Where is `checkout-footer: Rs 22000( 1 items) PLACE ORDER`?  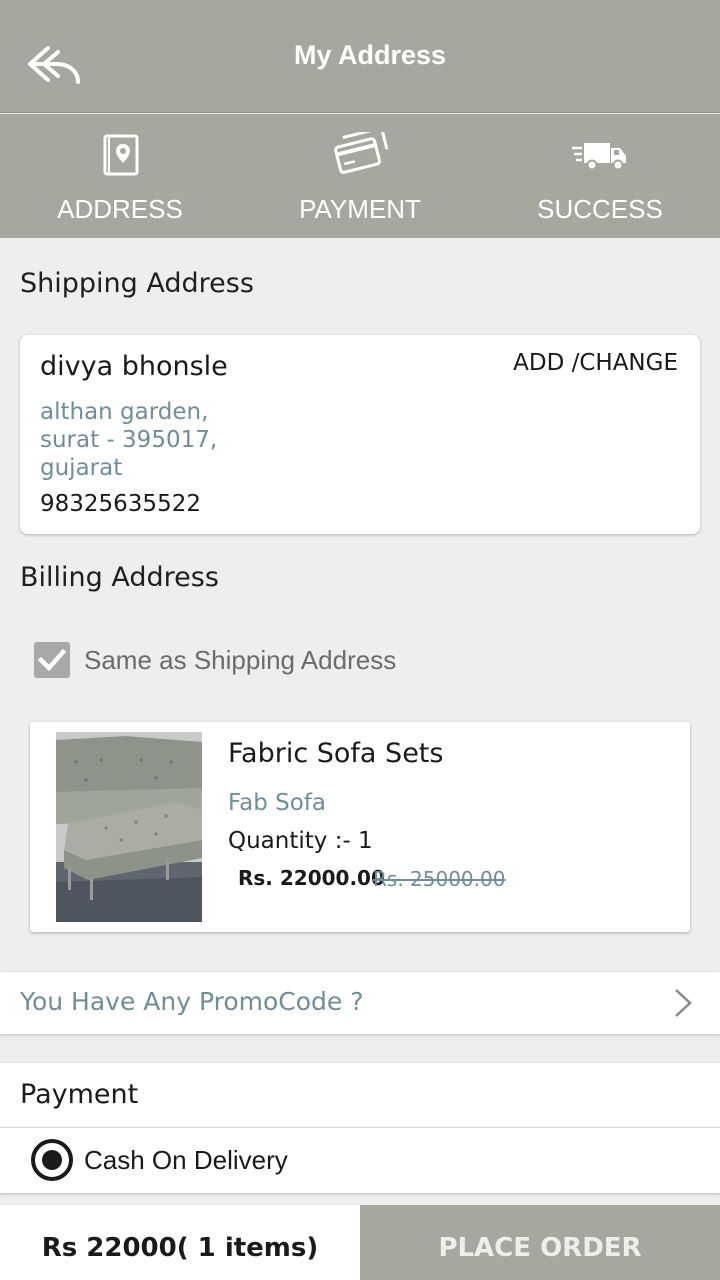 checkout-footer: Rs 22000( 1 items) PLACE ORDER is located at coordinates (360, 1242).